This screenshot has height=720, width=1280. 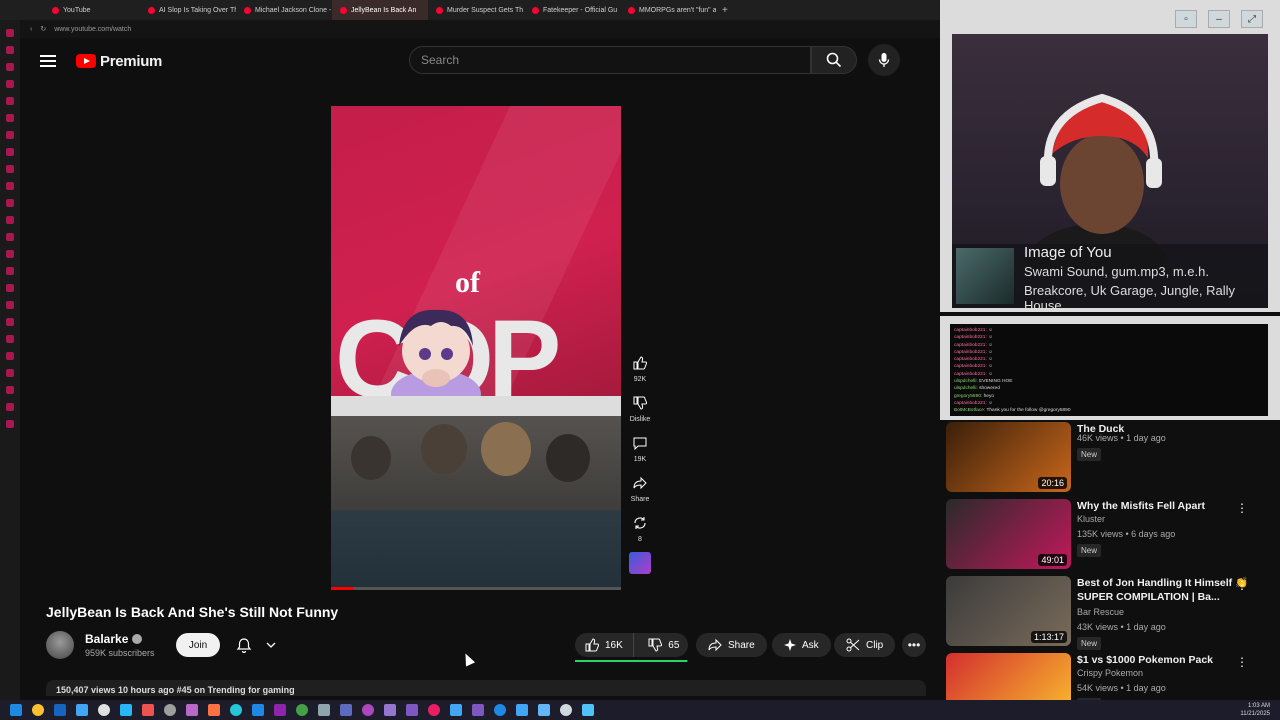 I want to click on recommendation-channel: Crispy Pokemon, so click(x=1110, y=673).